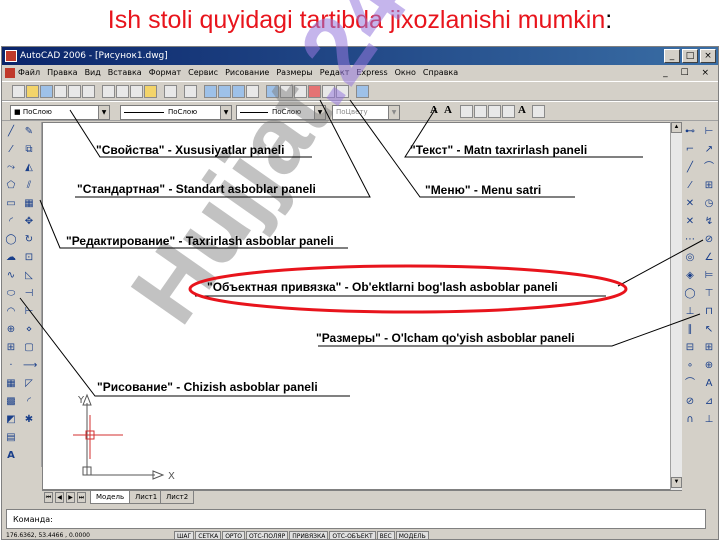 This screenshot has height=540, width=720. I want to click on command-line: Команда:, so click(356, 519).